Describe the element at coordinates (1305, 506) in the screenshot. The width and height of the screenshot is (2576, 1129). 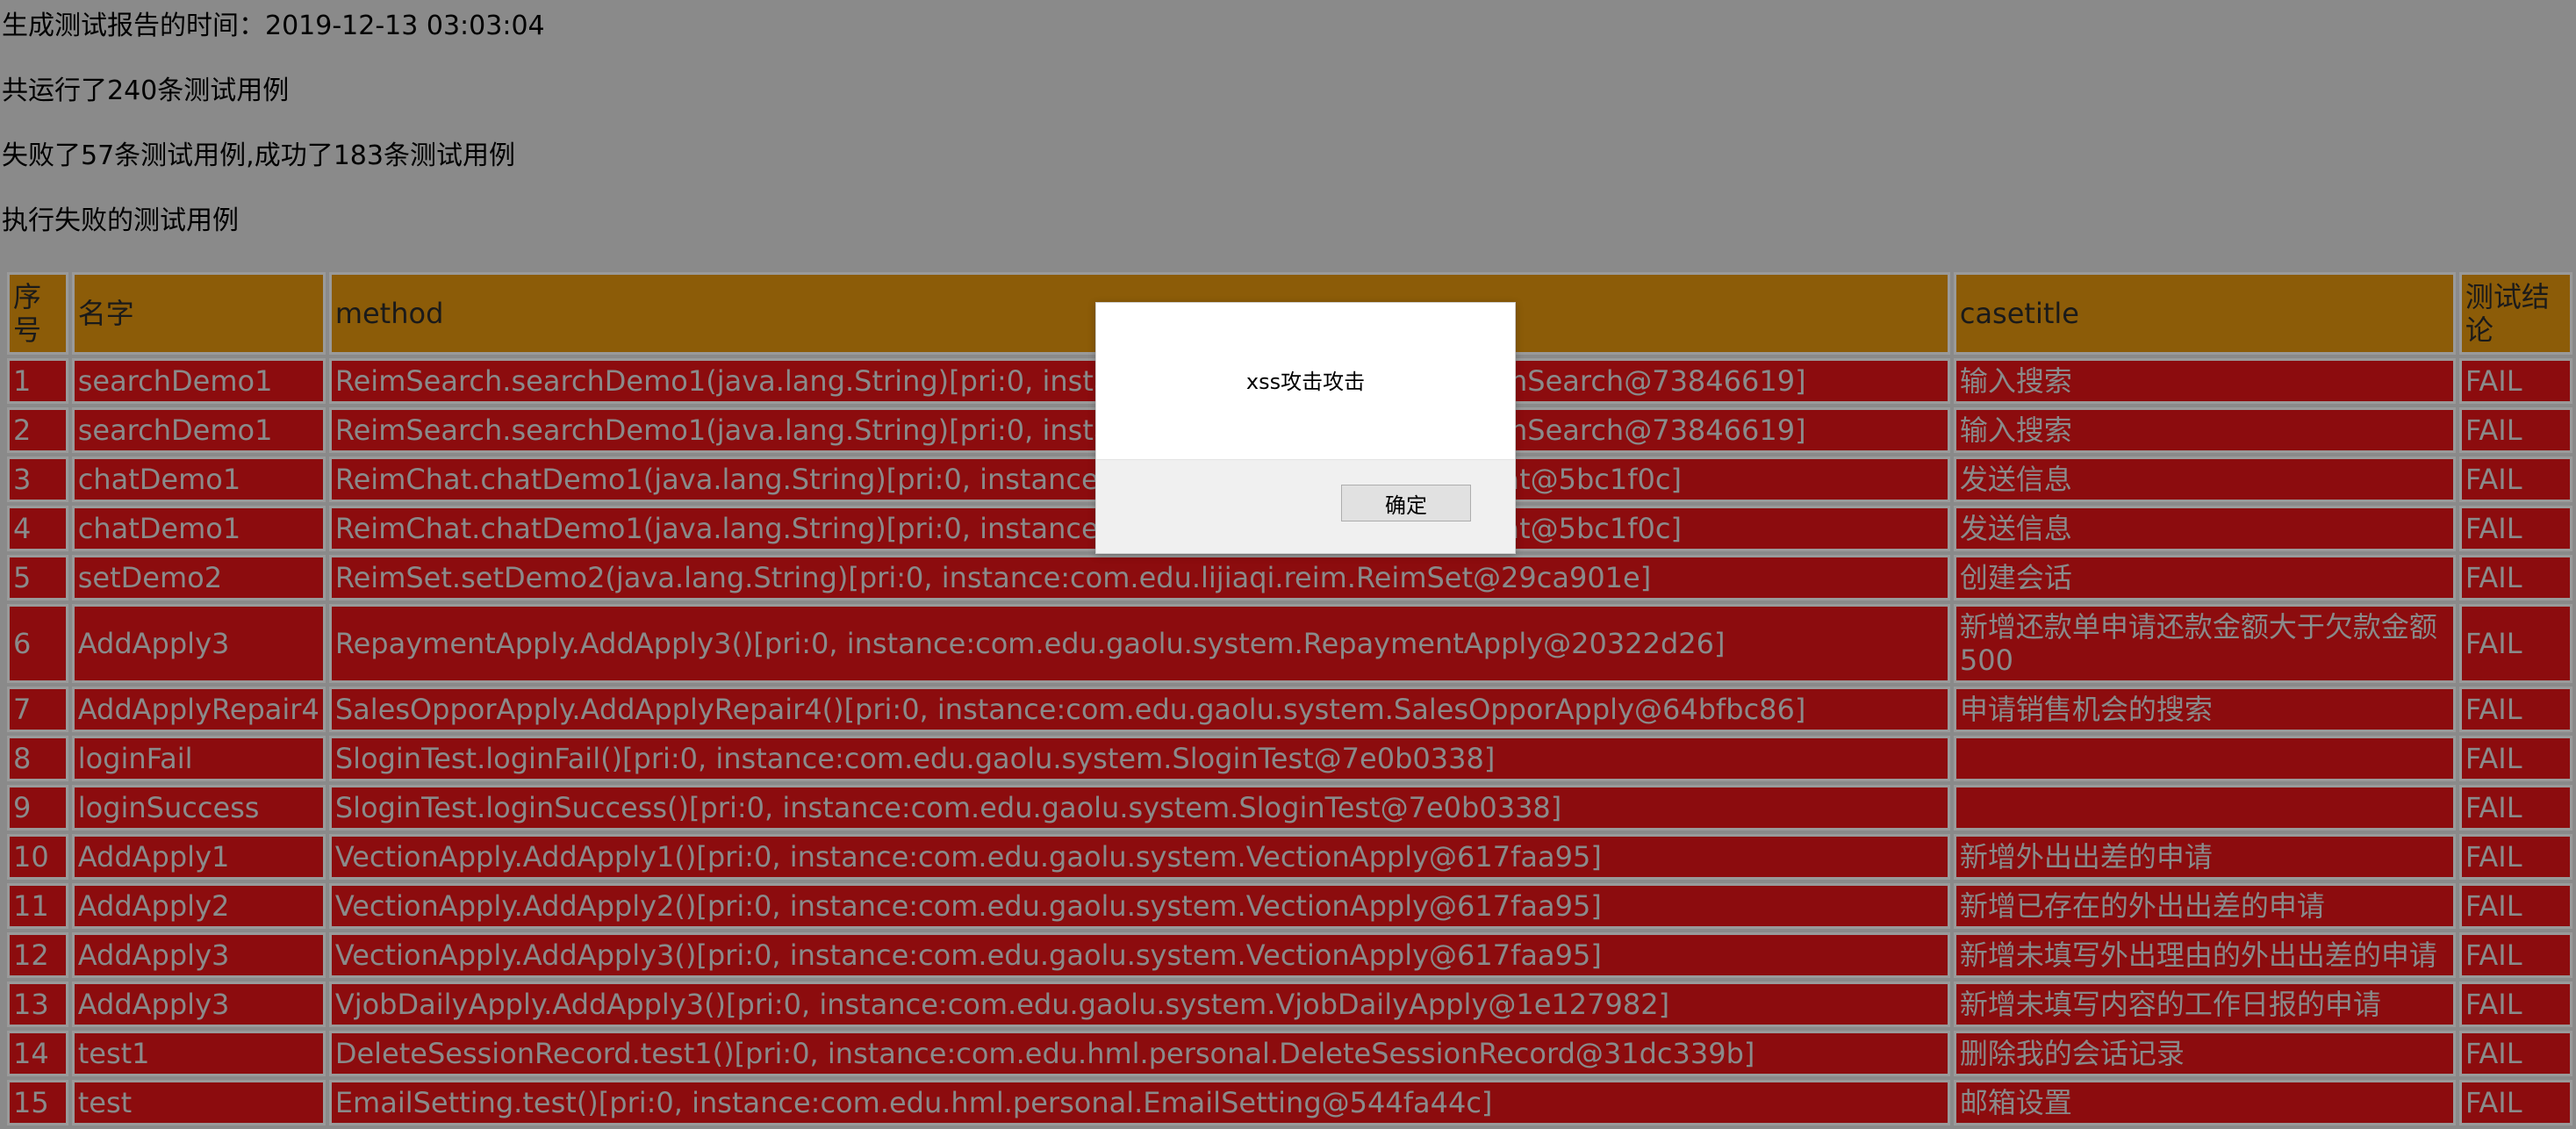
I see `alert-footer: 确定` at that location.